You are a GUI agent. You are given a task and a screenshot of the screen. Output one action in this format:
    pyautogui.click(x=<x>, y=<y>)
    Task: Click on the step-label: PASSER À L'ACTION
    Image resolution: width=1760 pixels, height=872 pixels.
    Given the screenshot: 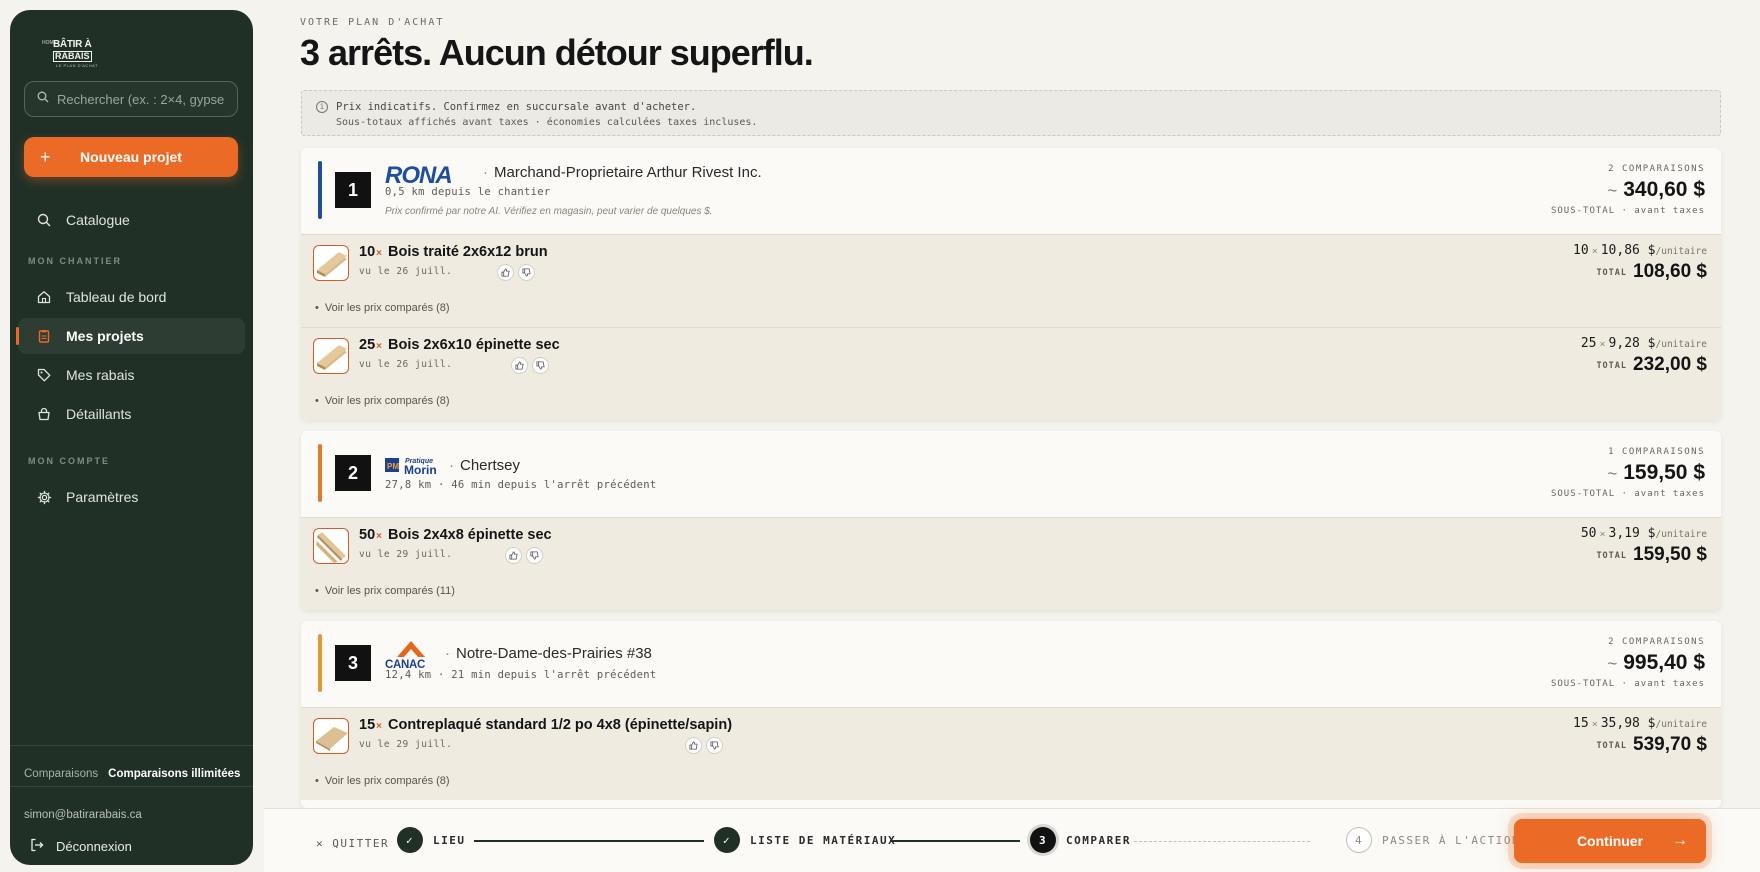 What is the action you would take?
    pyautogui.click(x=1451, y=840)
    